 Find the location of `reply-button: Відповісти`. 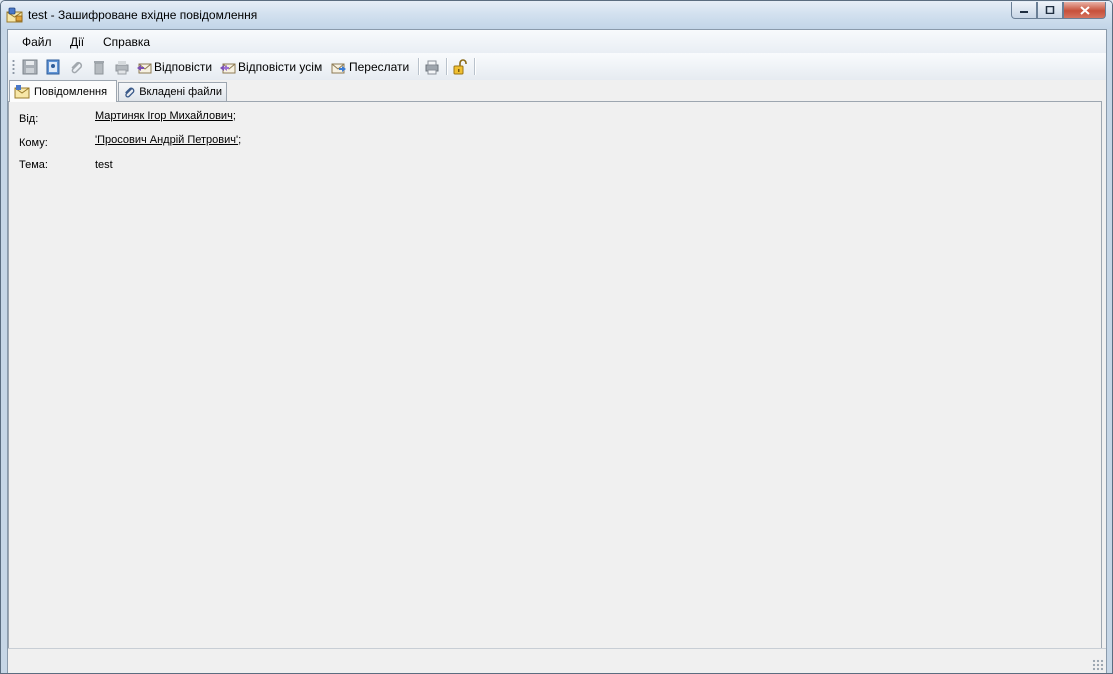

reply-button: Відповісти is located at coordinates (174, 66).